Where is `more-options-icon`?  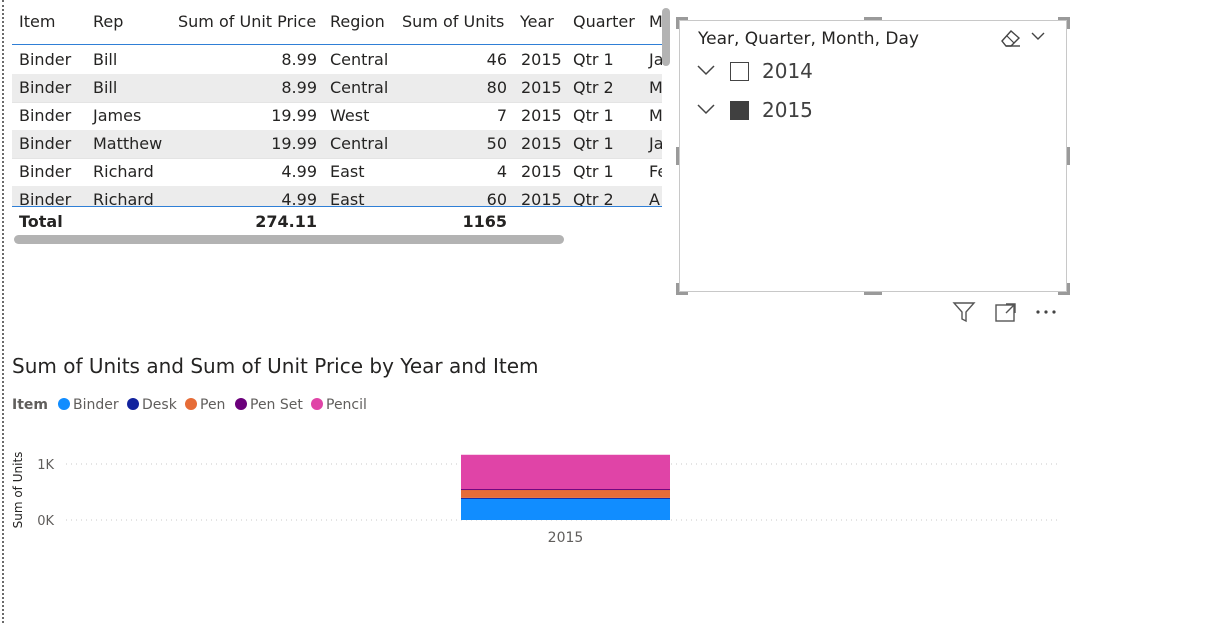 more-options-icon is located at coordinates (1047, 312).